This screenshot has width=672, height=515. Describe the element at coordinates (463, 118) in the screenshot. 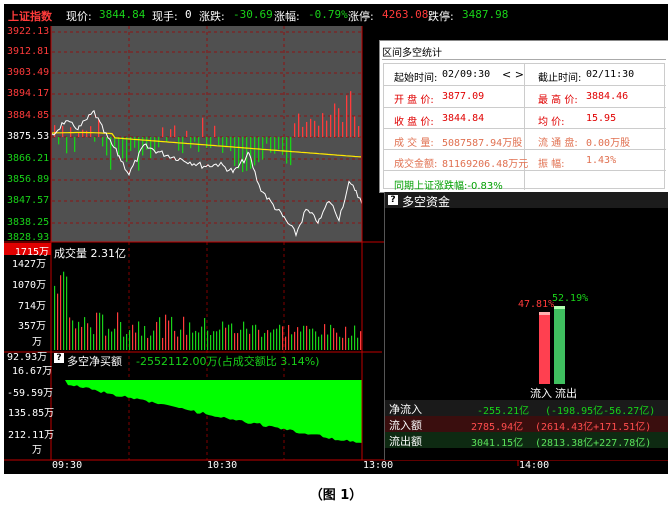

I see `close-value: 3844.84` at that location.